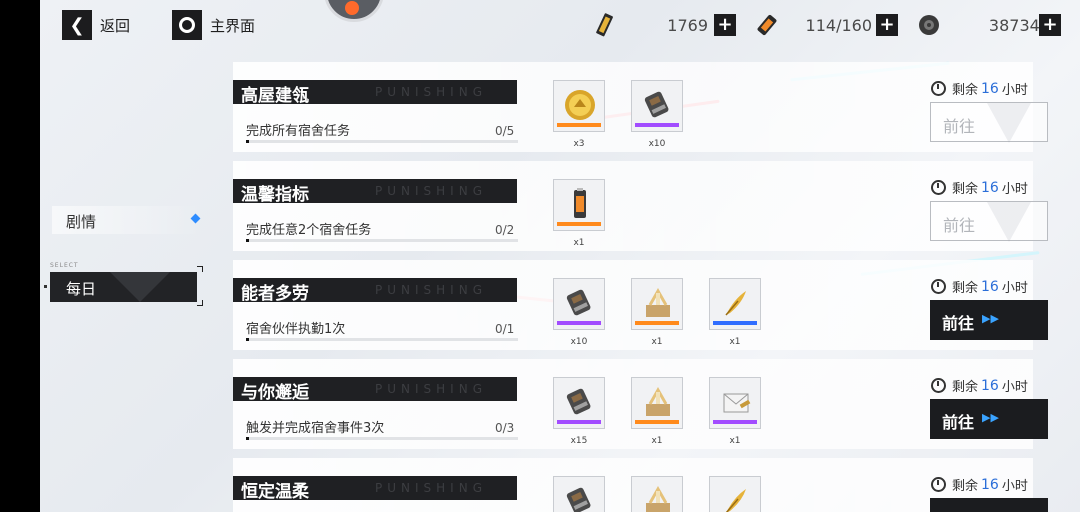 The image size is (1080, 512). What do you see at coordinates (195, 218) in the screenshot?
I see `notice-dot-icon` at bounding box center [195, 218].